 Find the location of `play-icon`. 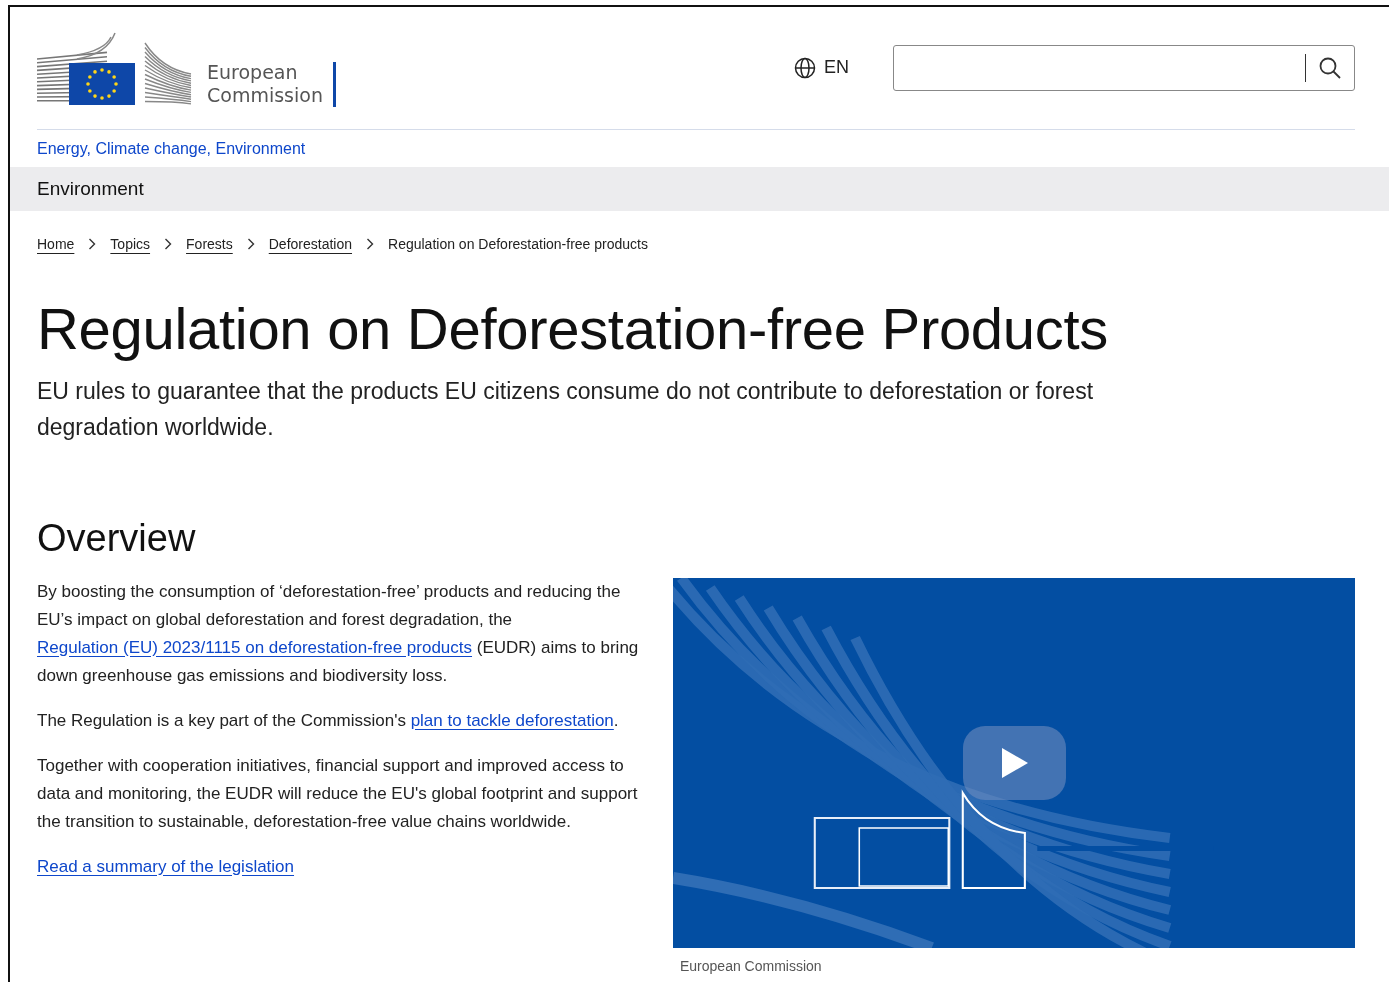

play-icon is located at coordinates (1014, 762).